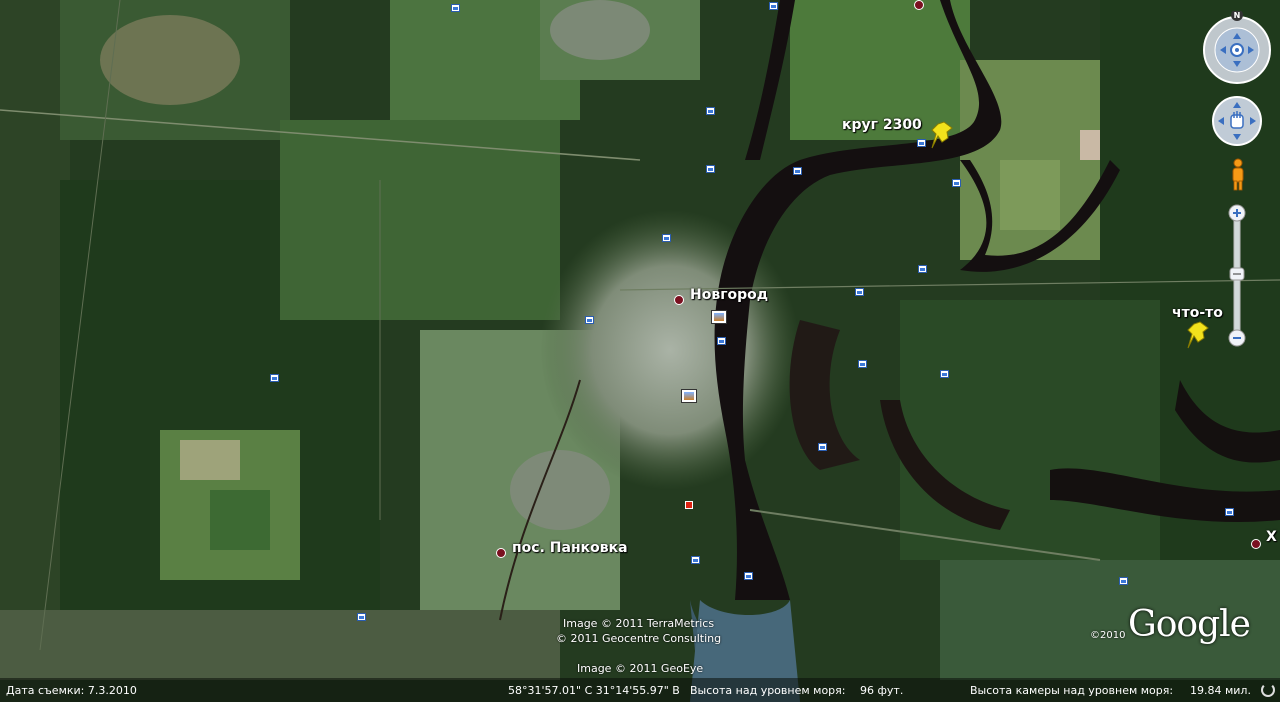 The image size is (1280, 702). What do you see at coordinates (640, 668) in the screenshot?
I see `copyright-geoeye: Image © 2011 GeoEye` at bounding box center [640, 668].